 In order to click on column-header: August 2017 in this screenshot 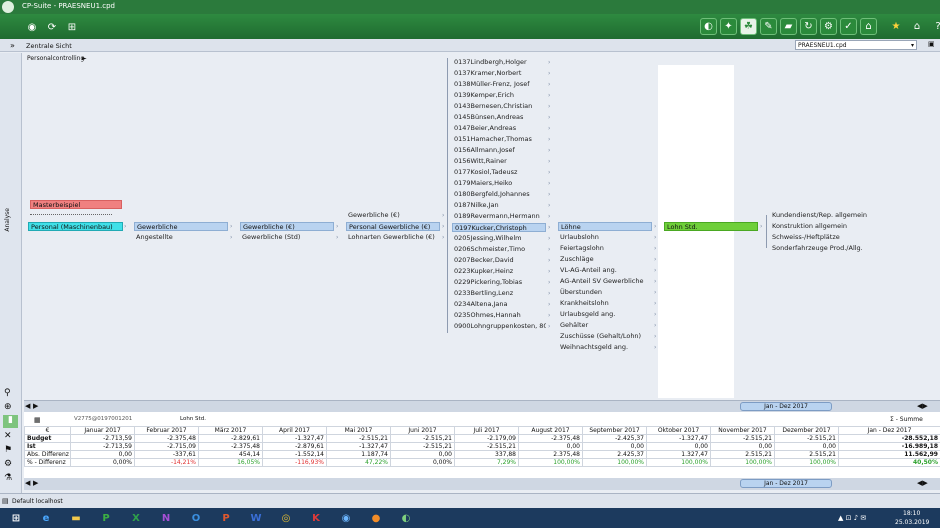, I will do `click(550, 430)`.